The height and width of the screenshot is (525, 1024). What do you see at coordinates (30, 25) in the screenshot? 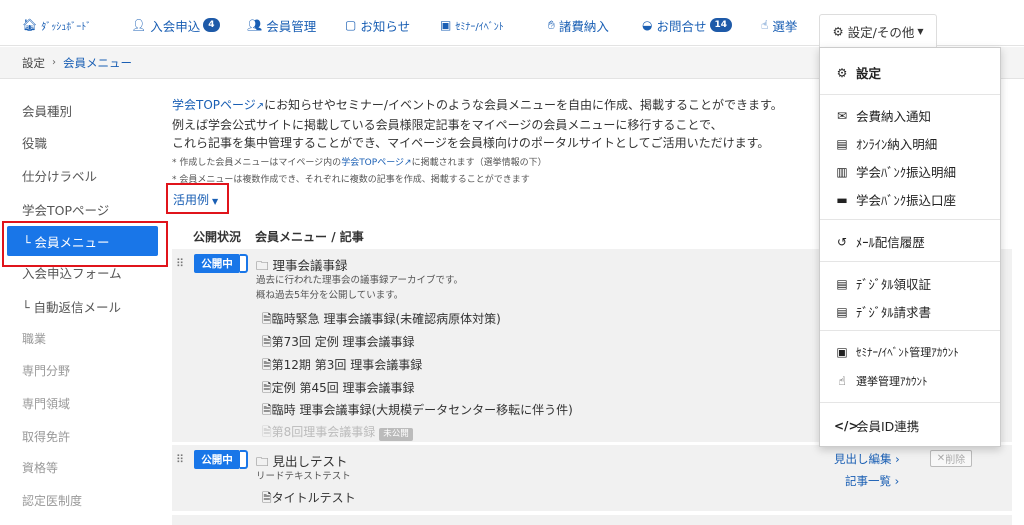
I see `home-icon: 🏠︎` at bounding box center [30, 25].